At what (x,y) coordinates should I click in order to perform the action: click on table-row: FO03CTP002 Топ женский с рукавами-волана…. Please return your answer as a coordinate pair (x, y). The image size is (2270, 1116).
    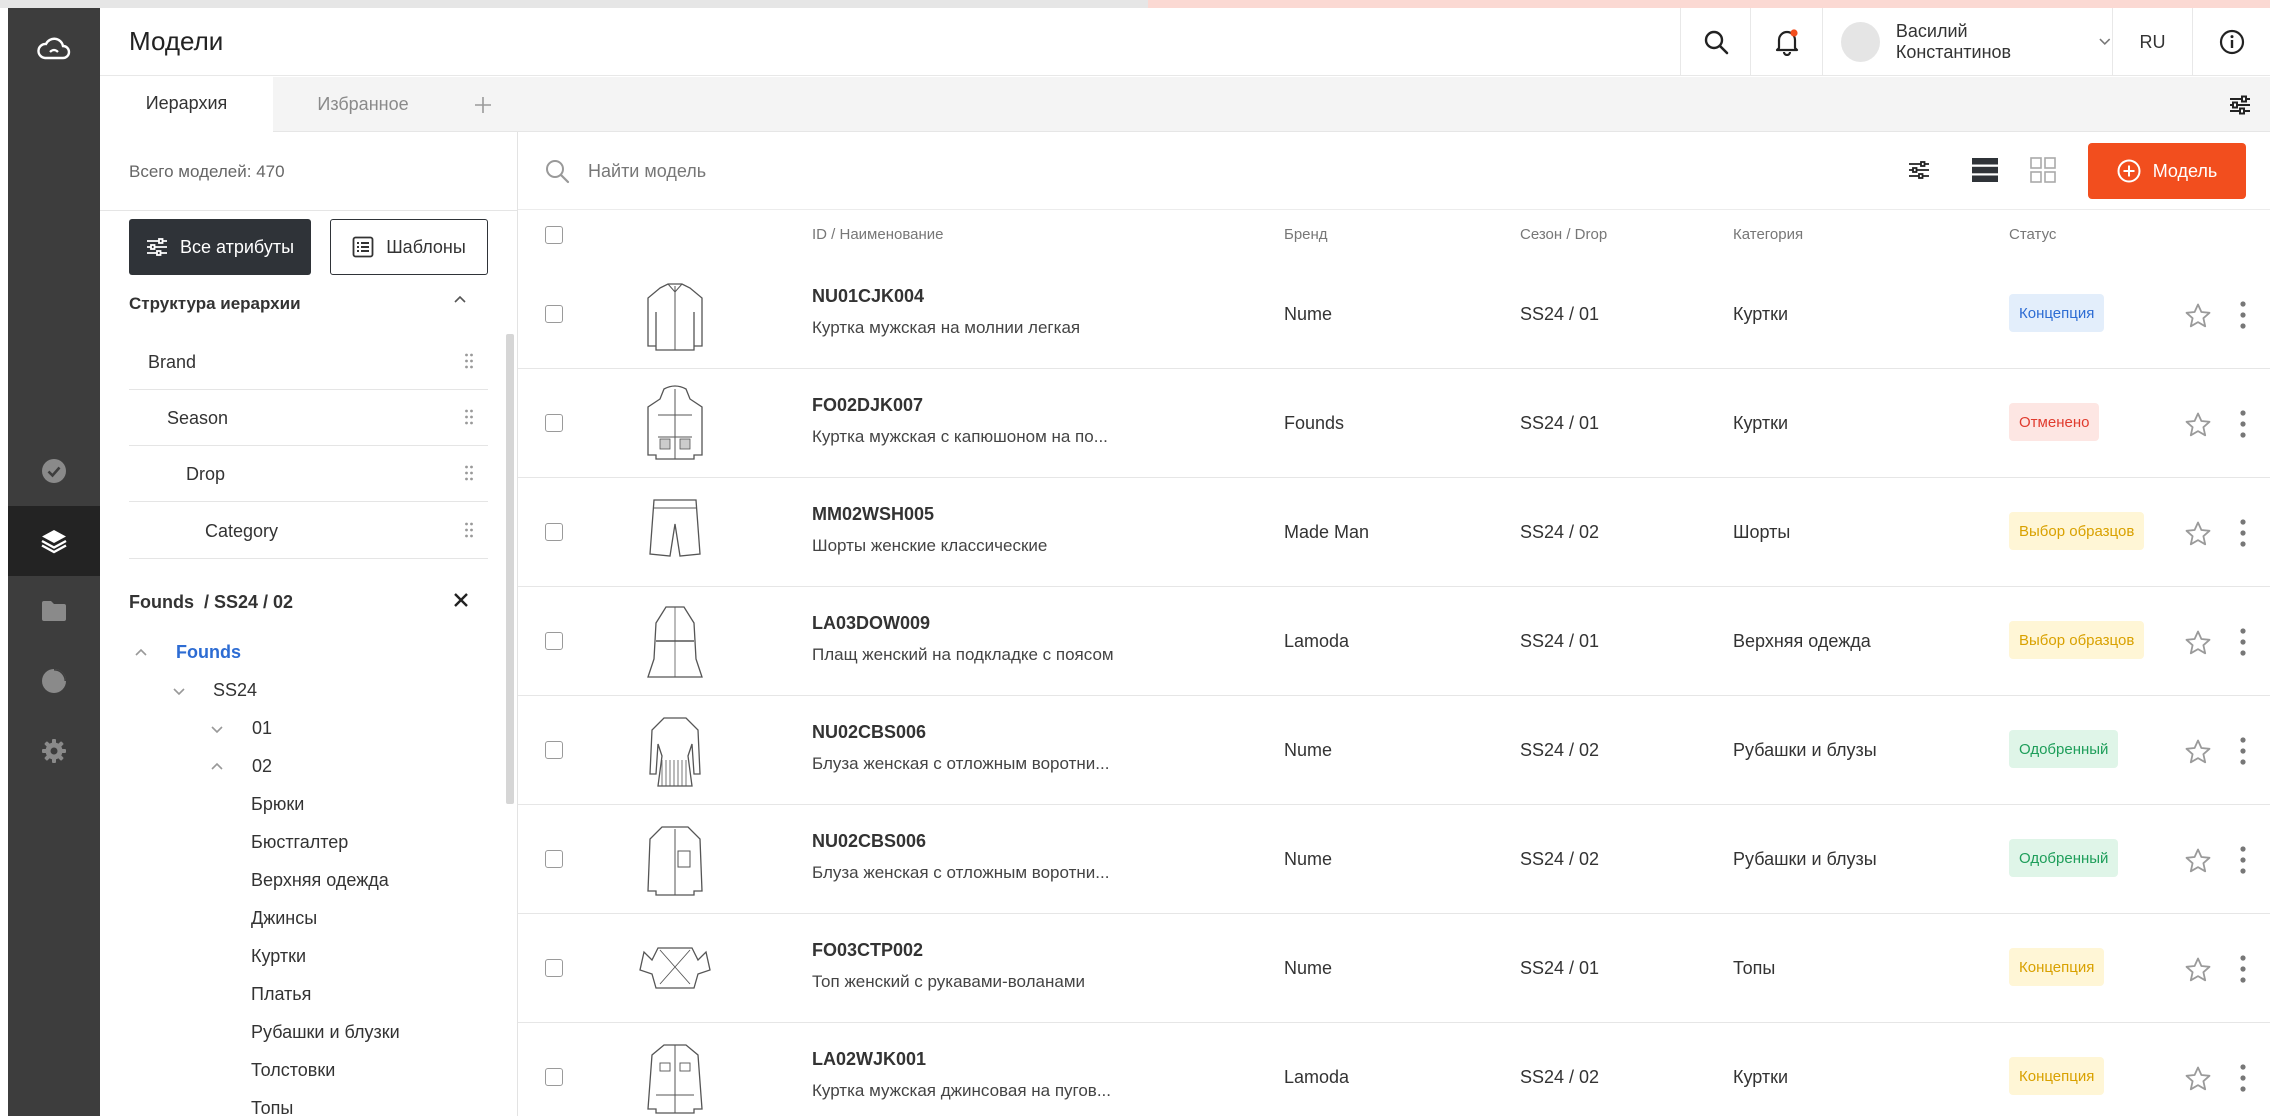
    Looking at the image, I should click on (1394, 968).